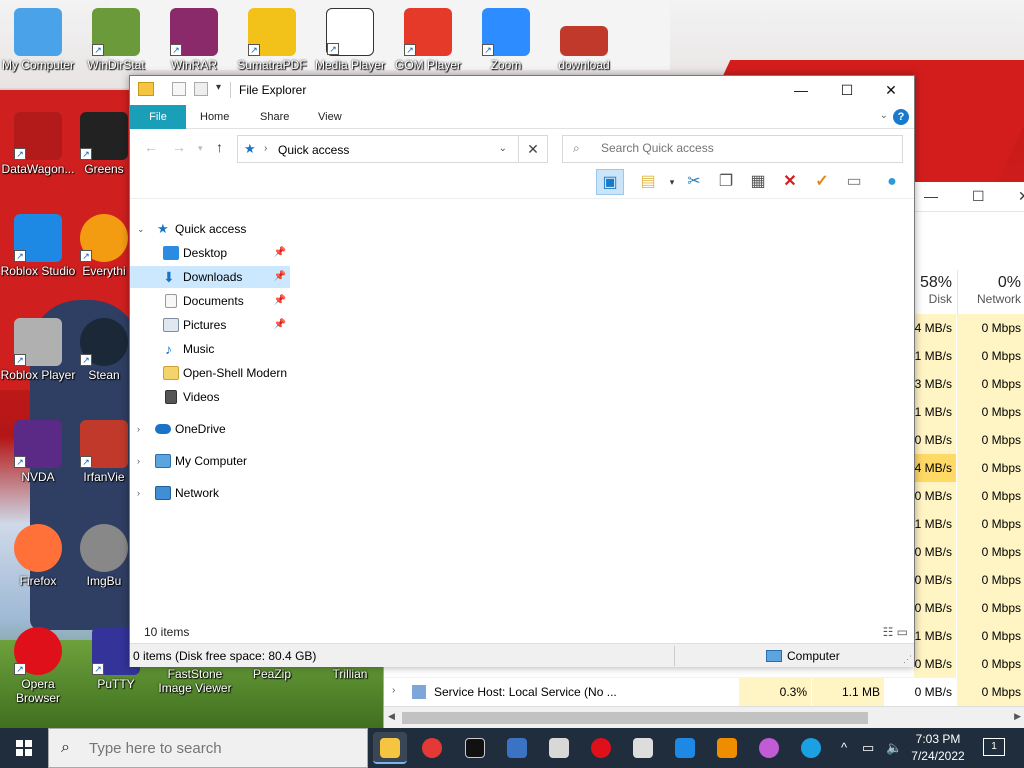  Describe the element at coordinates (195, 681) in the screenshot. I see `desktop-icon-faststone: FastStone Image Viewer` at that location.